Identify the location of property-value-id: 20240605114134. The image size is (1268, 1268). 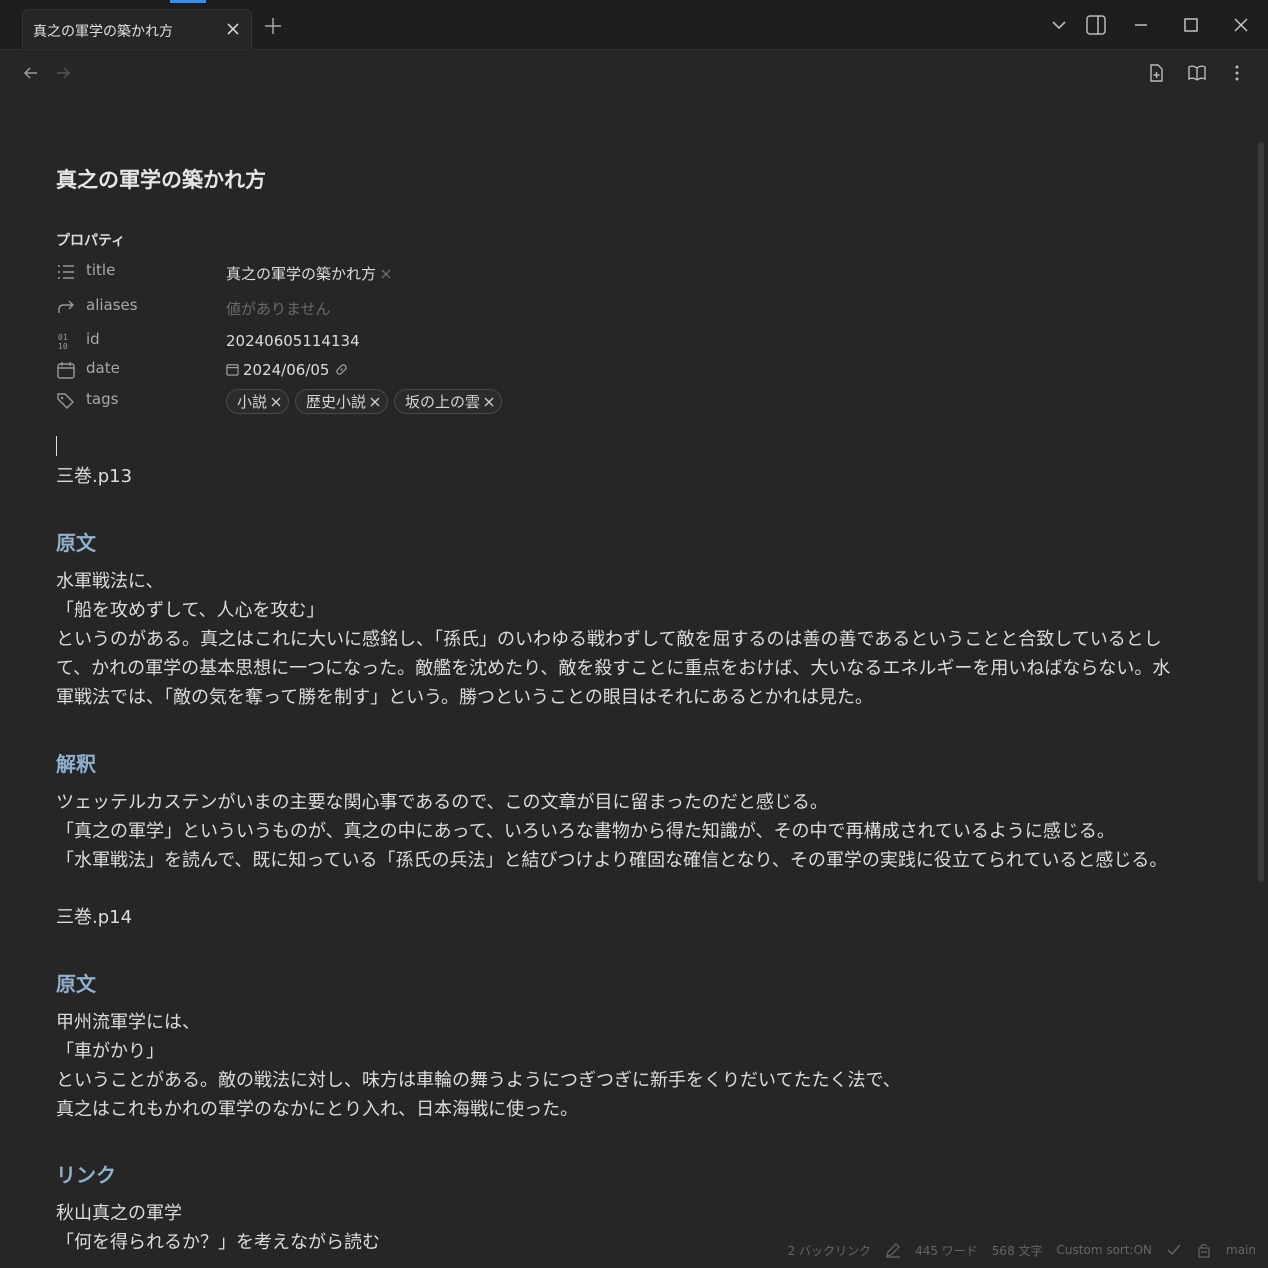
(293, 341).